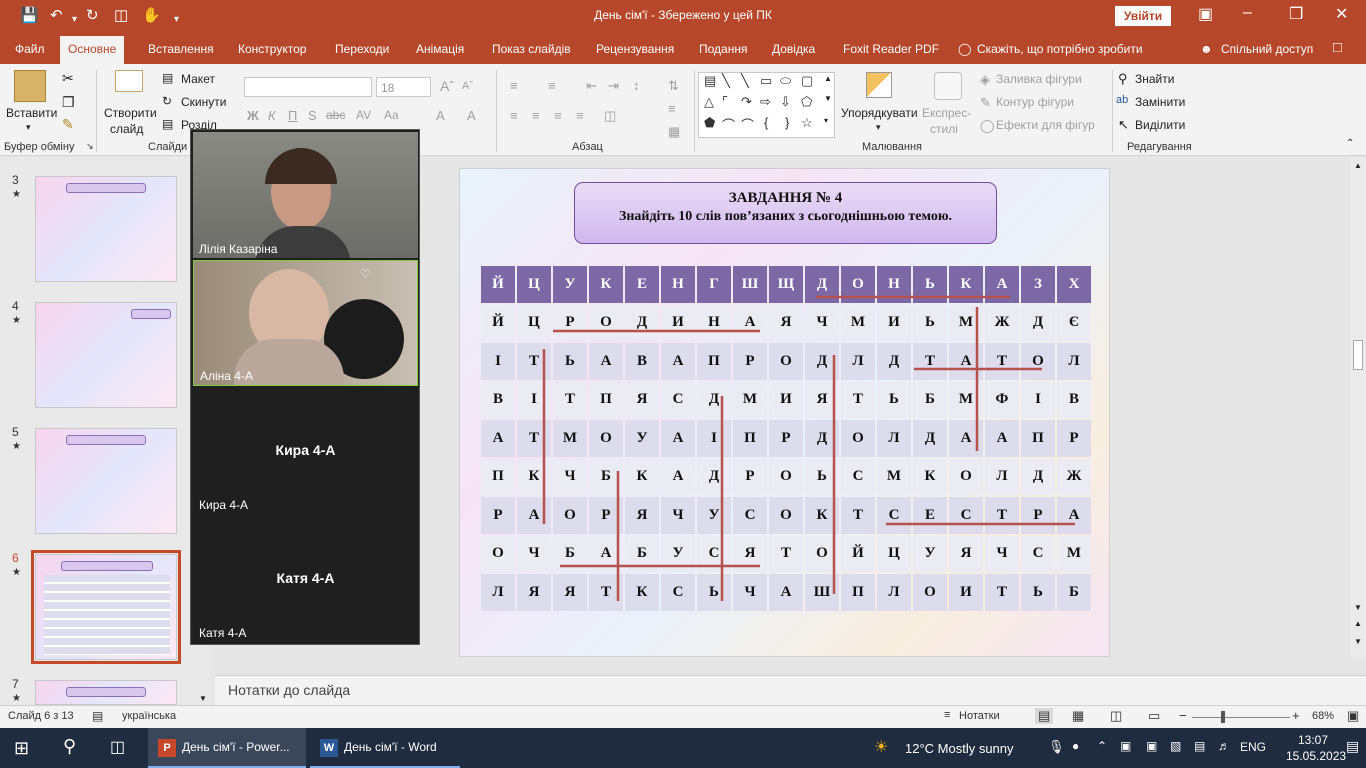 The width and height of the screenshot is (1366, 768). What do you see at coordinates (1223, 717) in the screenshot?
I see `zoom-slider-thumb` at bounding box center [1223, 717].